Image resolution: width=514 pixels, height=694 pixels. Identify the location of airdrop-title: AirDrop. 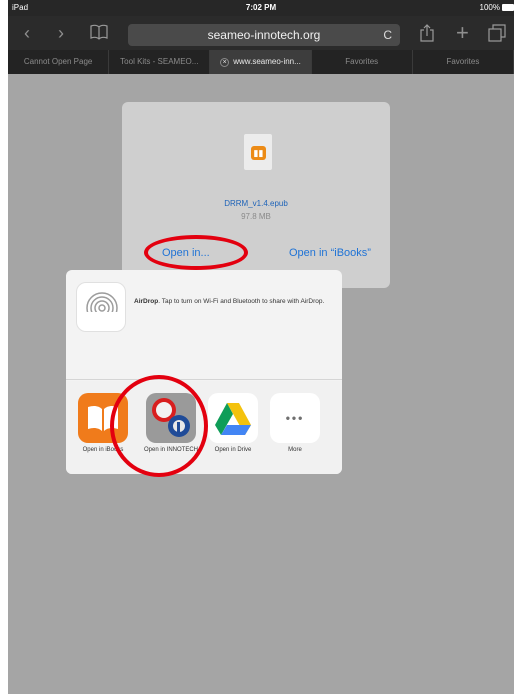
(146, 301).